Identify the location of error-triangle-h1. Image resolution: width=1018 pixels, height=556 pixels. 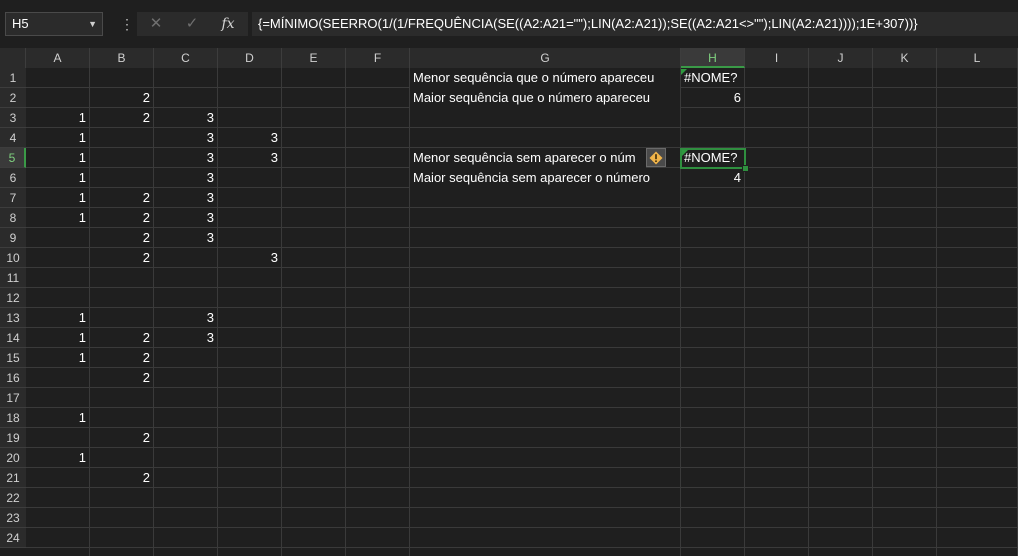
(684, 72).